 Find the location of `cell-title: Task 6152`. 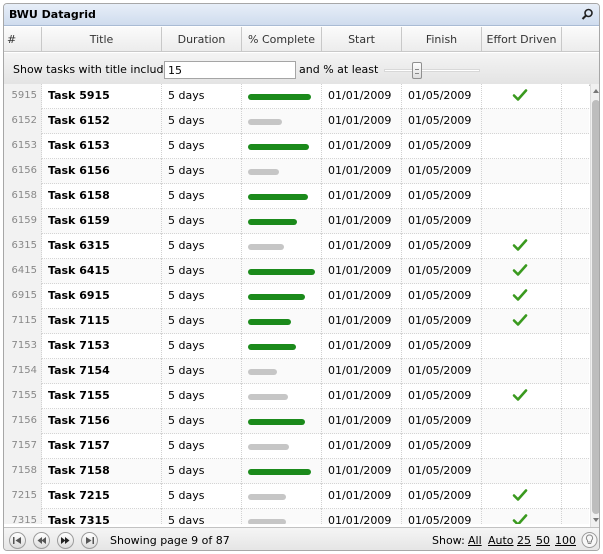

cell-title: Task 6152 is located at coordinates (102, 121).